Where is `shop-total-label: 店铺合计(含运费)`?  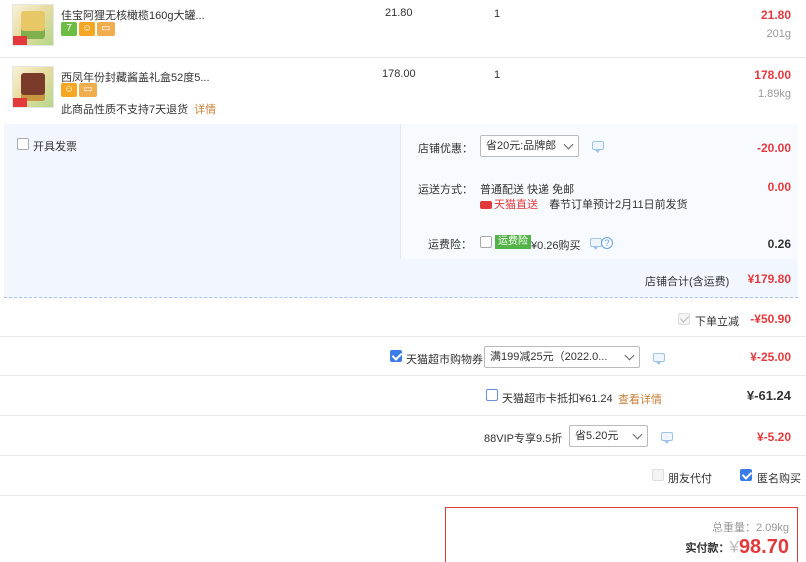
shop-total-label: 店铺合计(含运费) is located at coordinates (687, 282).